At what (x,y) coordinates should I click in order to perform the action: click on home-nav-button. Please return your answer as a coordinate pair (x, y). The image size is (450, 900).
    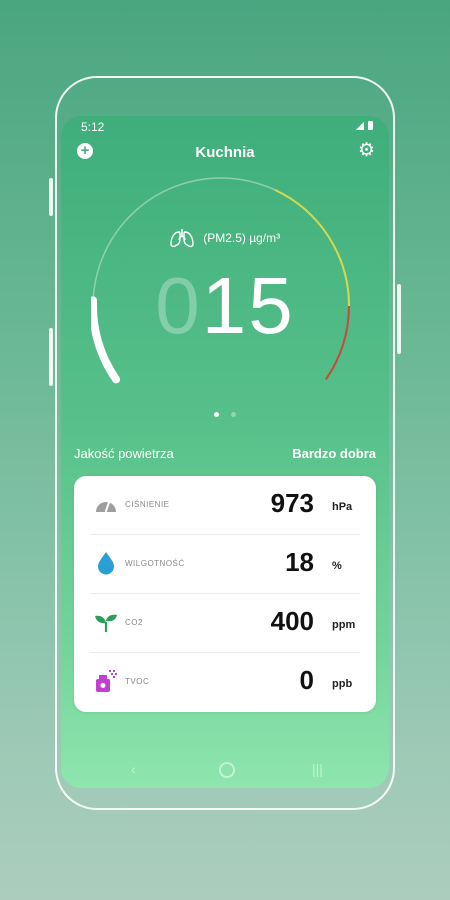
    Looking at the image, I should click on (227, 770).